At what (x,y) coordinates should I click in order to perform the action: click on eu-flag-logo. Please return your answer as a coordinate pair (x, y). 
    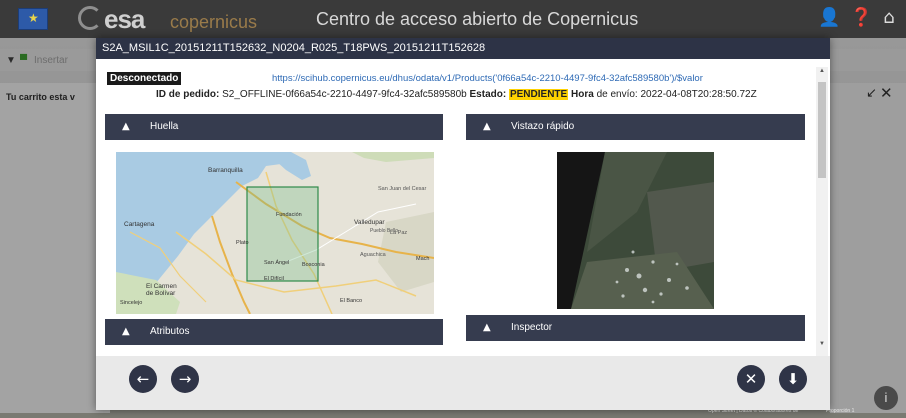
    Looking at the image, I should click on (33, 19).